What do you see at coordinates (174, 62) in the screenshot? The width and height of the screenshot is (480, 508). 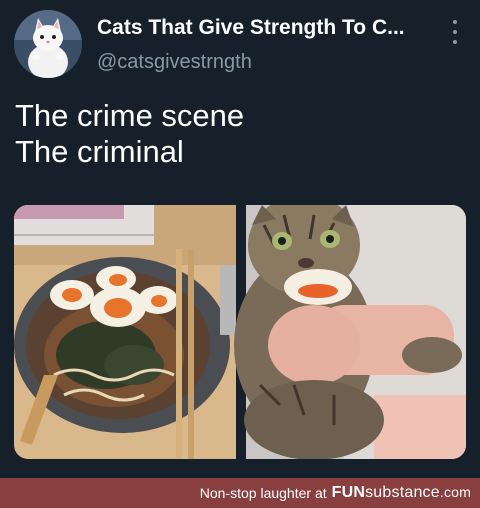 I see `user-handle: @catsgivestrngth` at bounding box center [174, 62].